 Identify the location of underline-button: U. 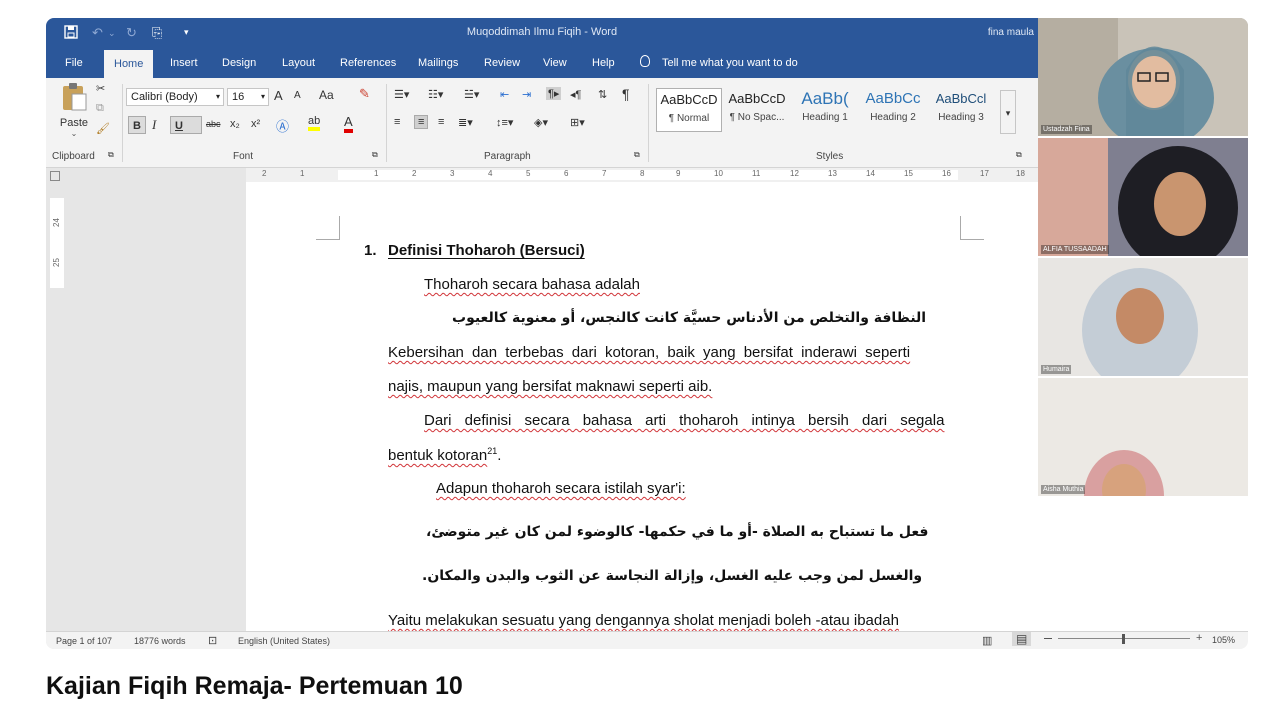
(186, 125).